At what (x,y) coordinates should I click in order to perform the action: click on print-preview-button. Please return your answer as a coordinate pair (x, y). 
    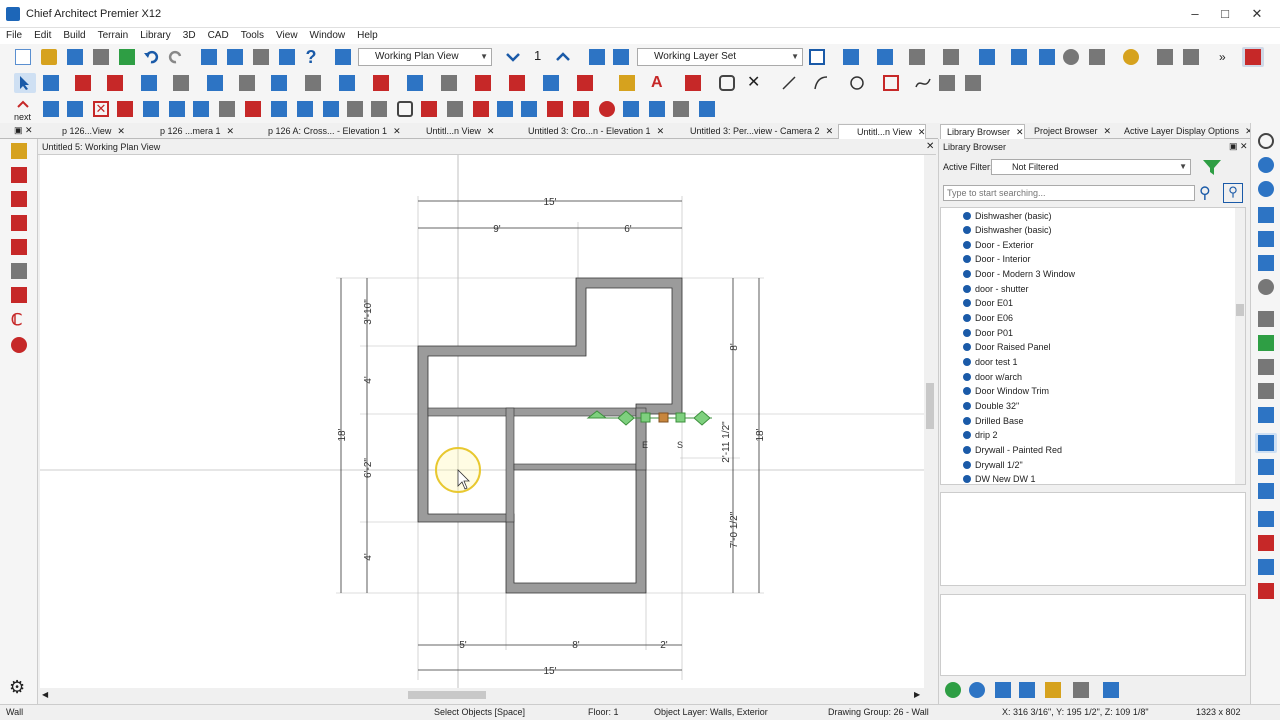
    Looking at the image, I should click on (127, 57).